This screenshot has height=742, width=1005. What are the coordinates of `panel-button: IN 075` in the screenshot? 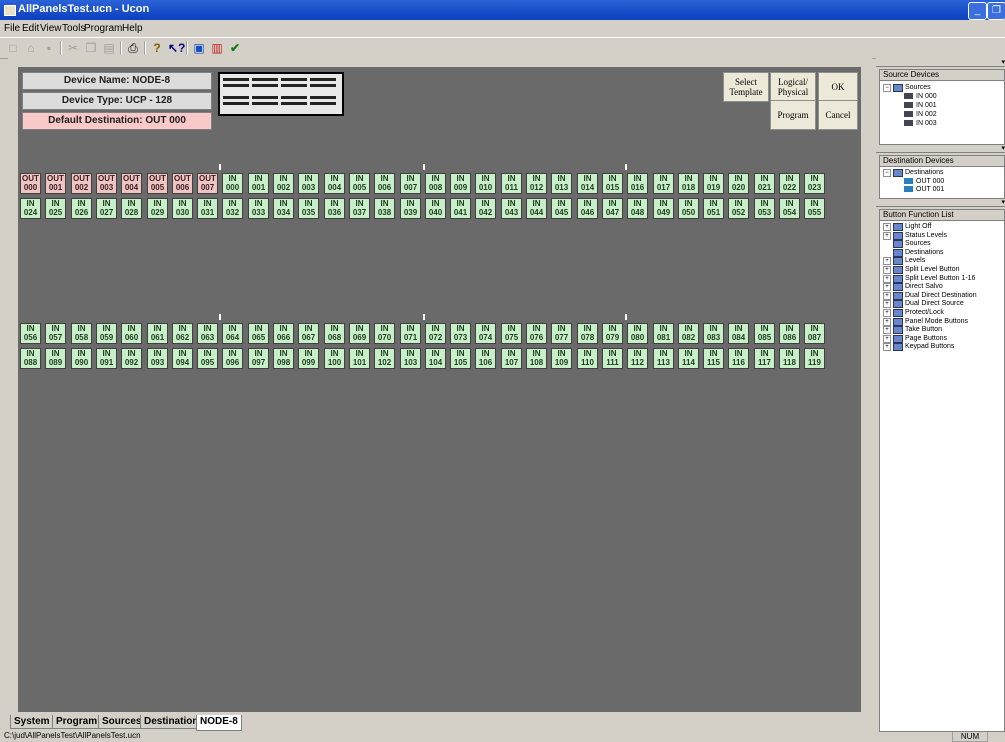 It's located at (511, 333).